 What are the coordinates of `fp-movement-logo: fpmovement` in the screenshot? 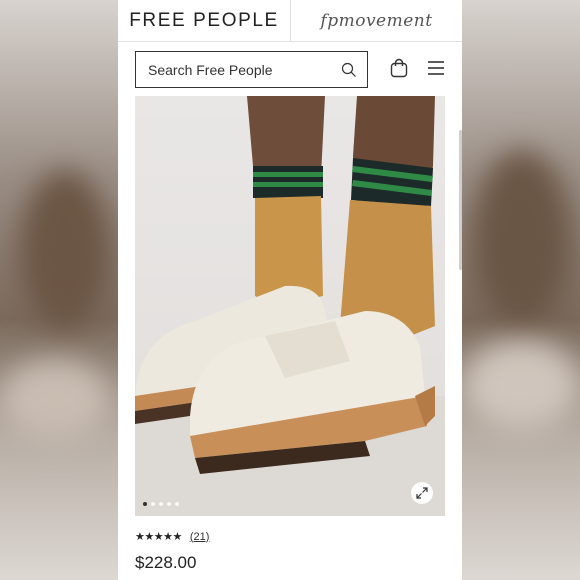 It's located at (376, 21).